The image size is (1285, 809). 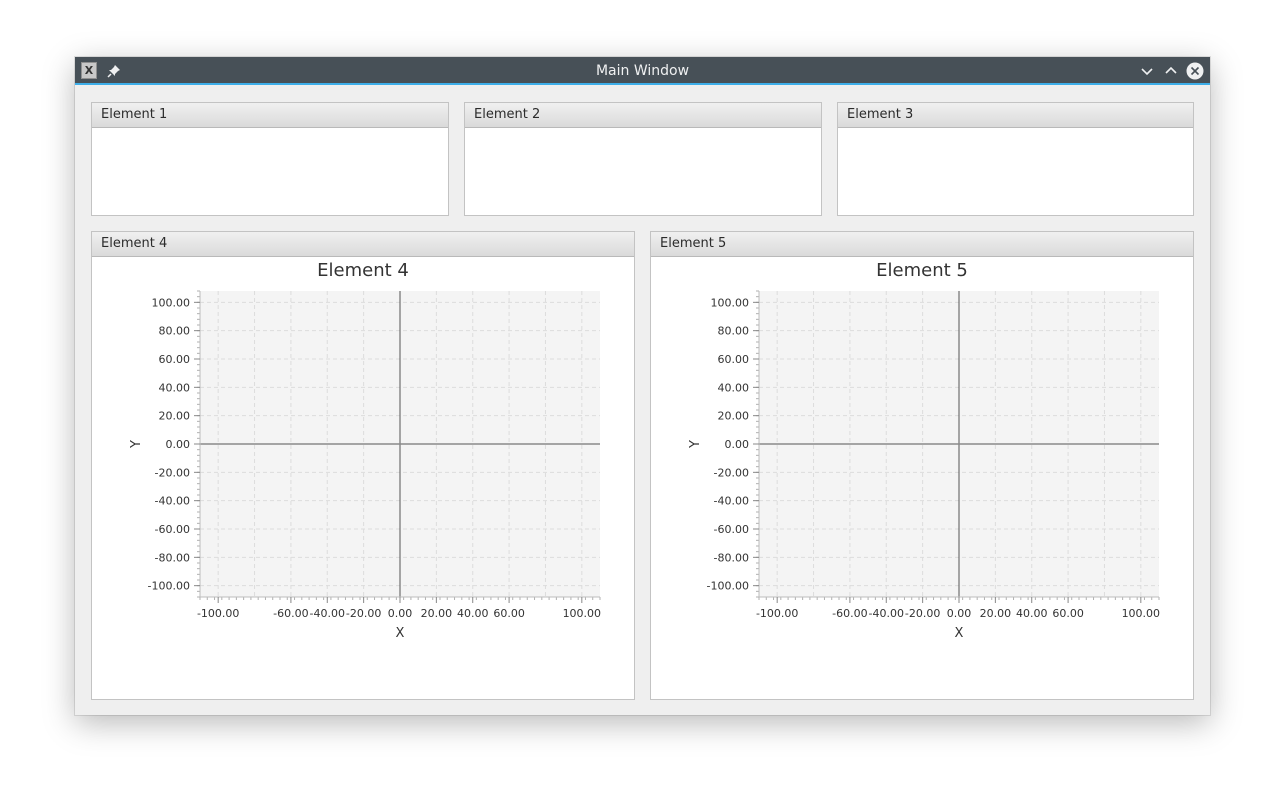 I want to click on panel-element-2: Element 2, so click(x=643, y=159).